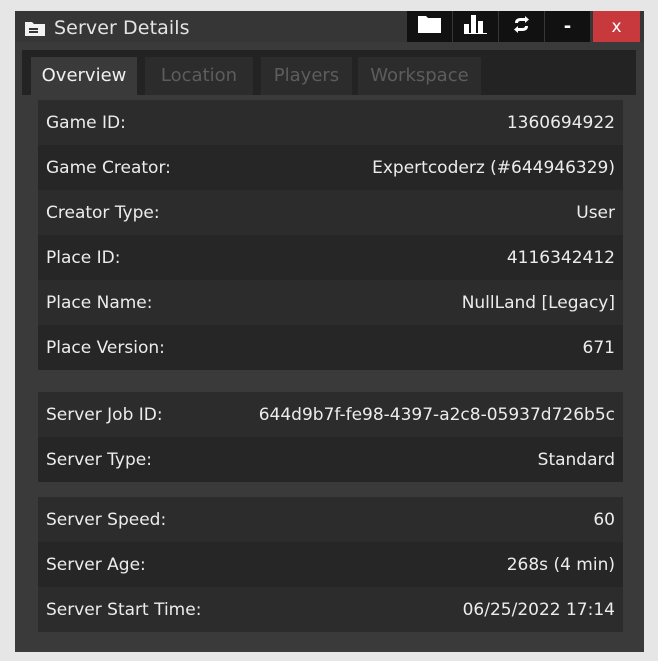 The image size is (658, 661). I want to click on row-label: Server Speed:, so click(106, 519).